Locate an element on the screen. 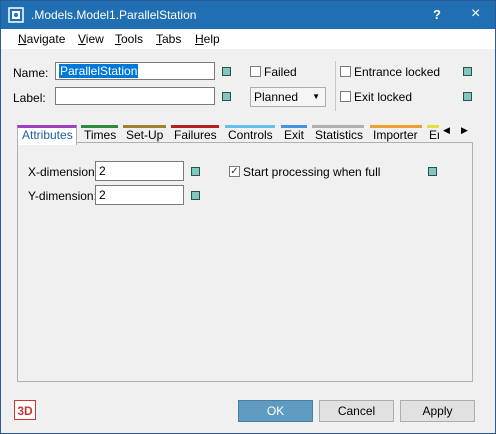 The image size is (496, 434). menu-tools: Tools is located at coordinates (129, 39).